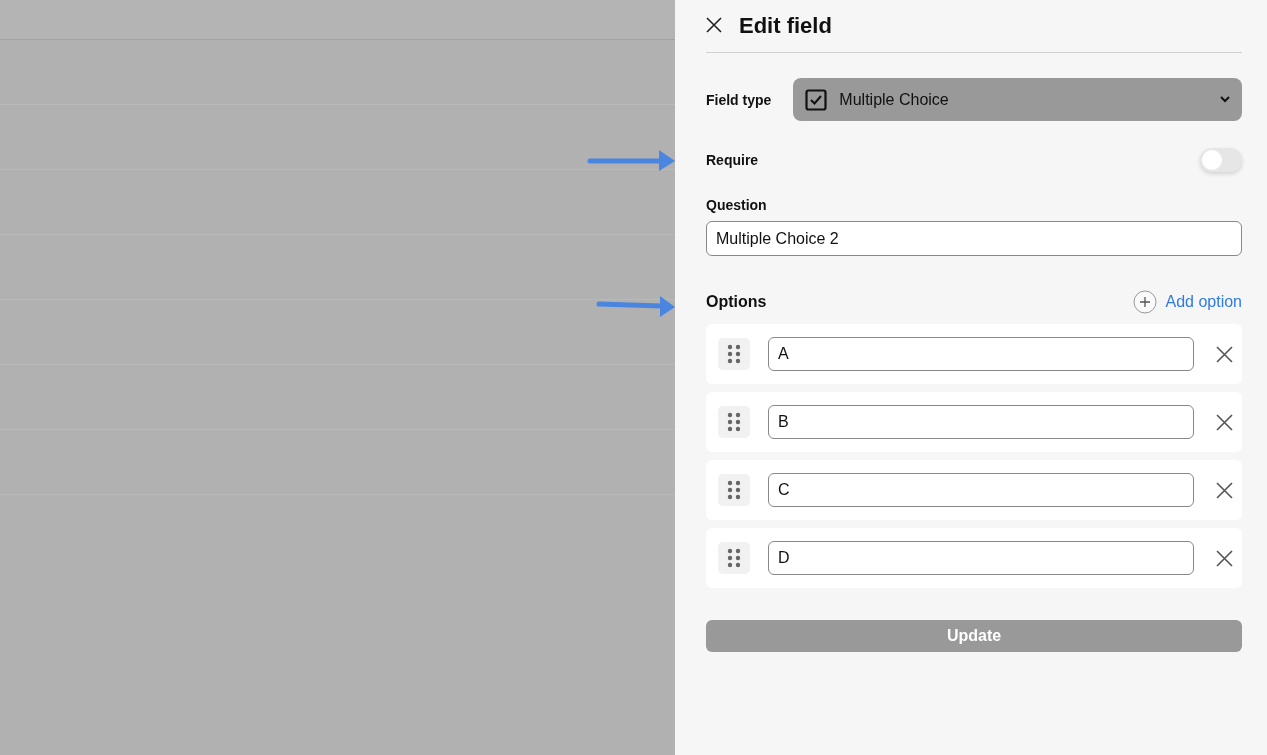  Describe the element at coordinates (981, 490) in the screenshot. I see `option-field: C` at that location.